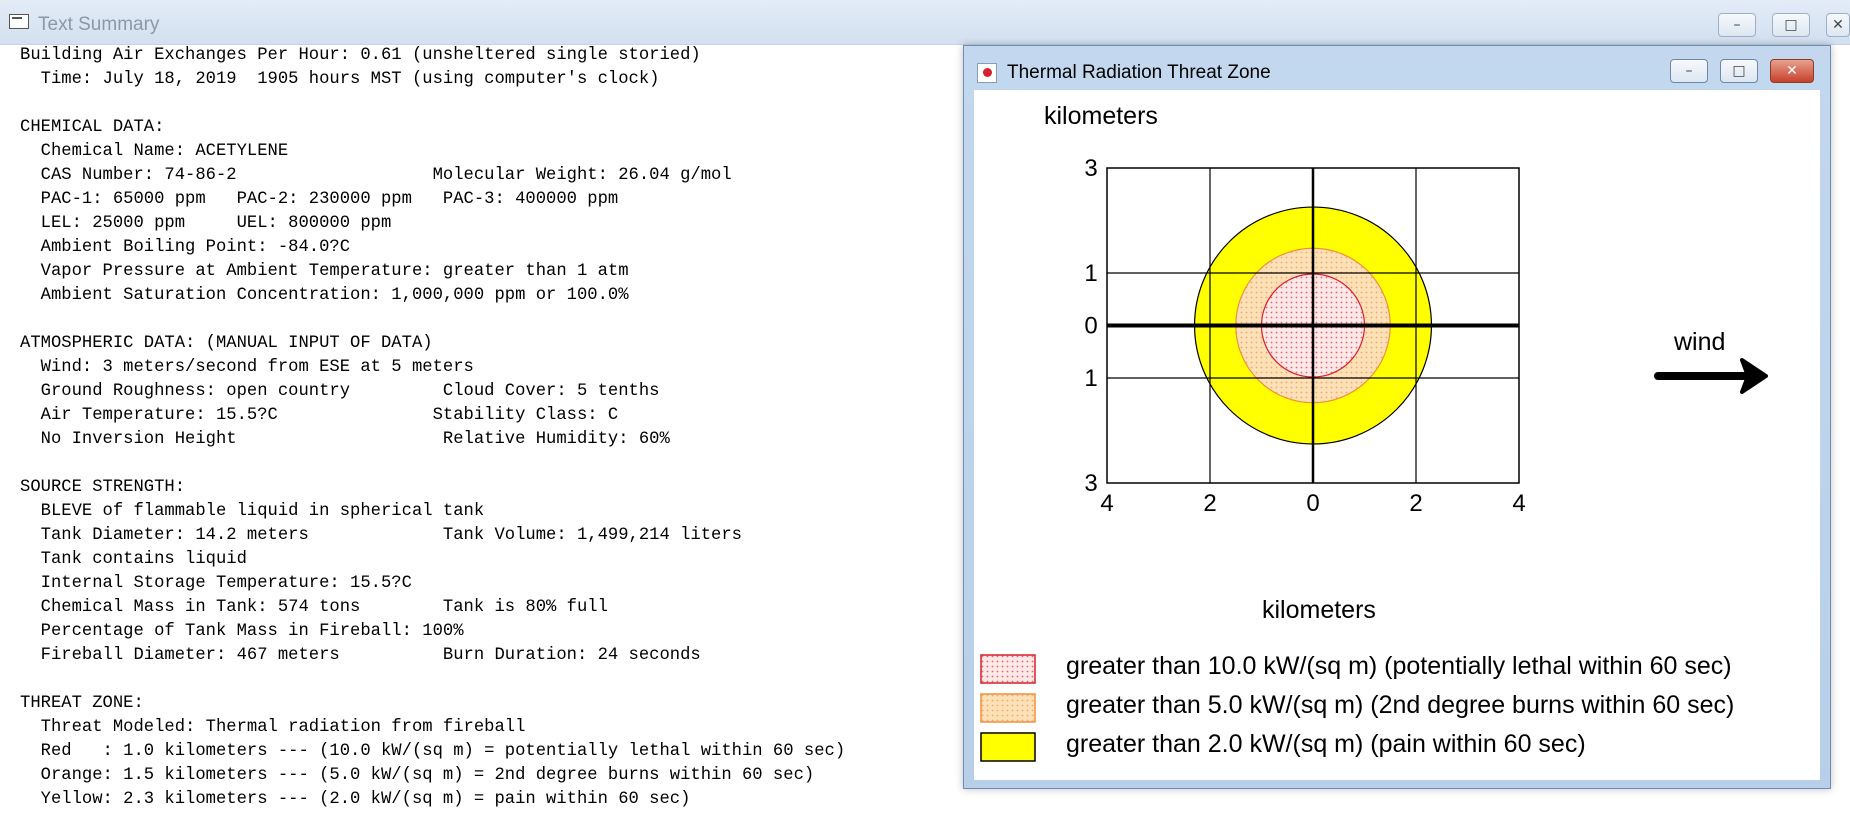  Describe the element at coordinates (19, 21) in the screenshot. I see `terminal-icon` at that location.